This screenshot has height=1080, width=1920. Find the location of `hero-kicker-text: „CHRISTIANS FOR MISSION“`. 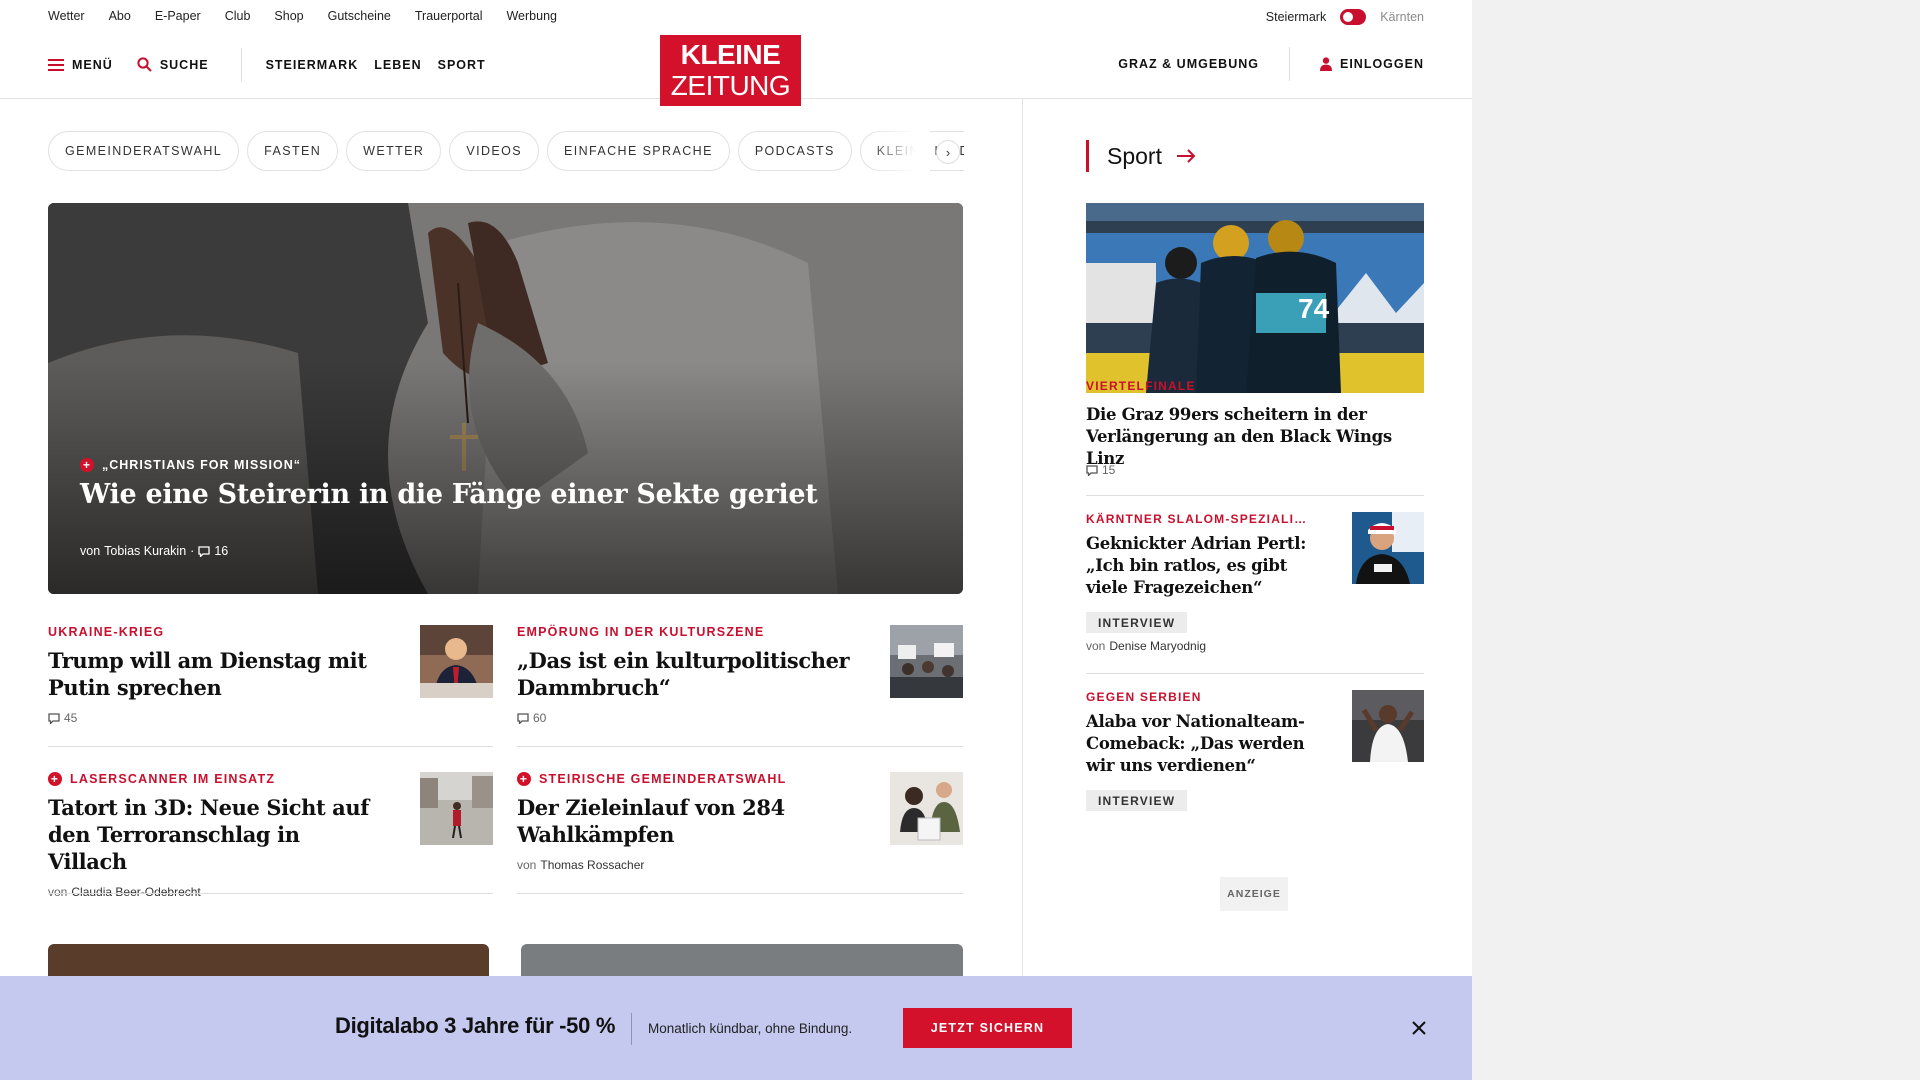

hero-kicker-text: „CHRISTIANS FOR MISSION“ is located at coordinates (202, 465).